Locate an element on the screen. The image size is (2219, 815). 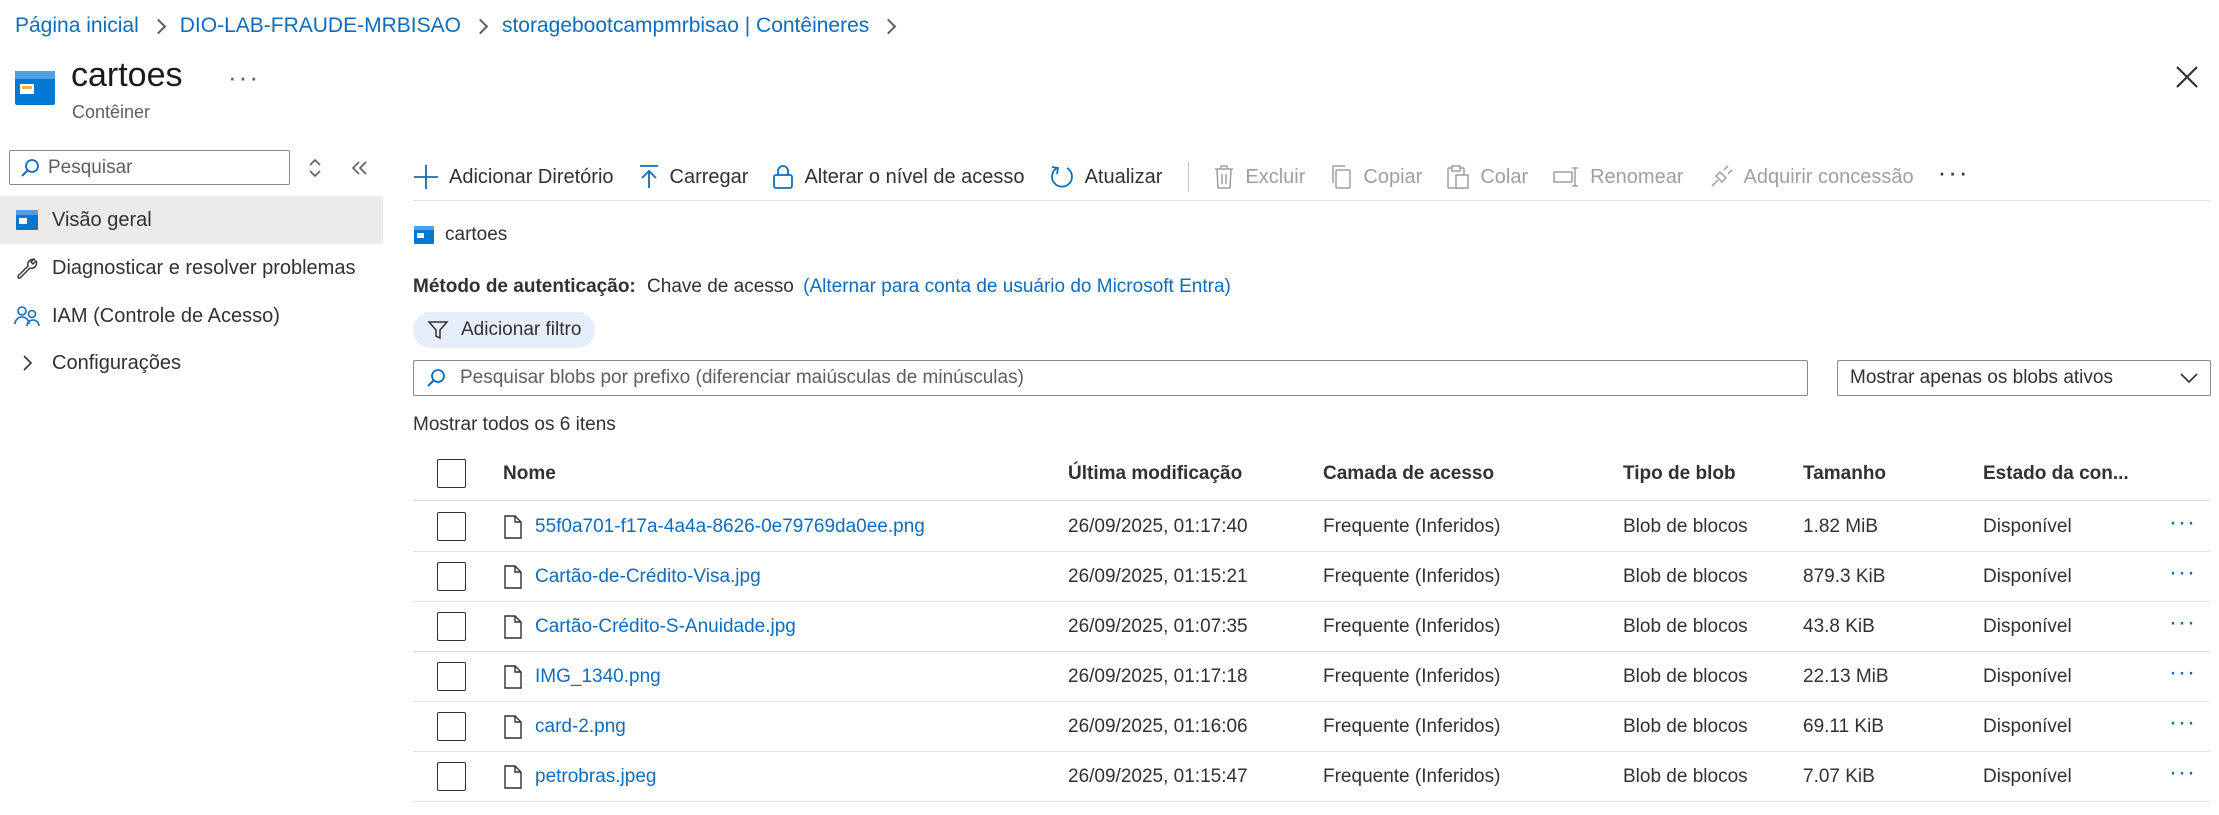
rename-label: Renomear is located at coordinates (1637, 176).